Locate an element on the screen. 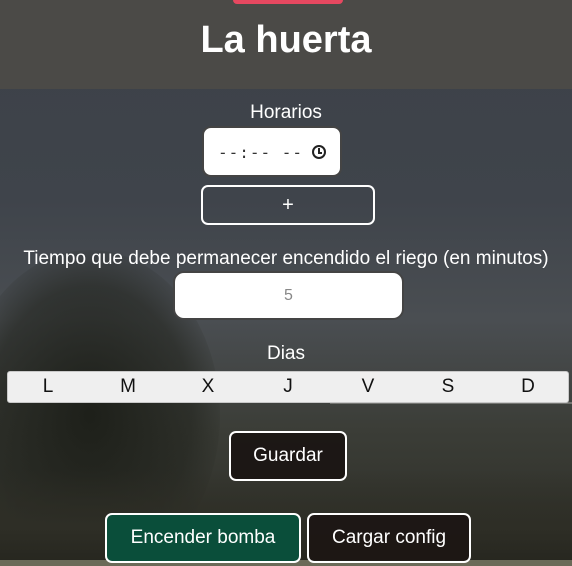  day-friday: V is located at coordinates (368, 387).